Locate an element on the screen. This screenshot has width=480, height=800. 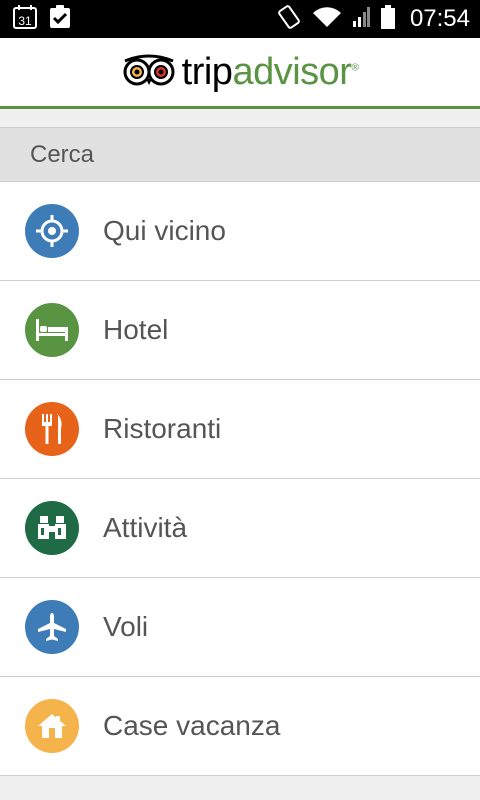
menu-item-nearby: Qui vicino is located at coordinates (240, 231).